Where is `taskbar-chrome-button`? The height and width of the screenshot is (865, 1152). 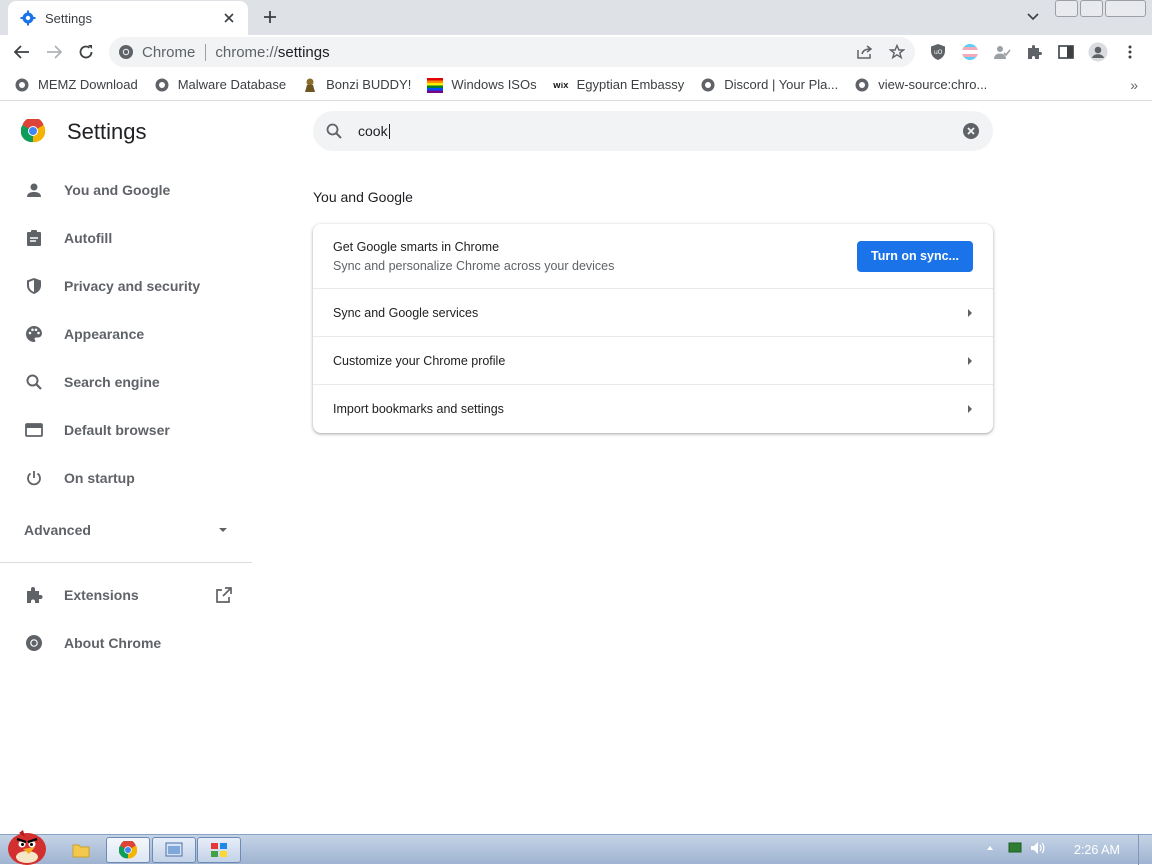
taskbar-chrome-button is located at coordinates (128, 850).